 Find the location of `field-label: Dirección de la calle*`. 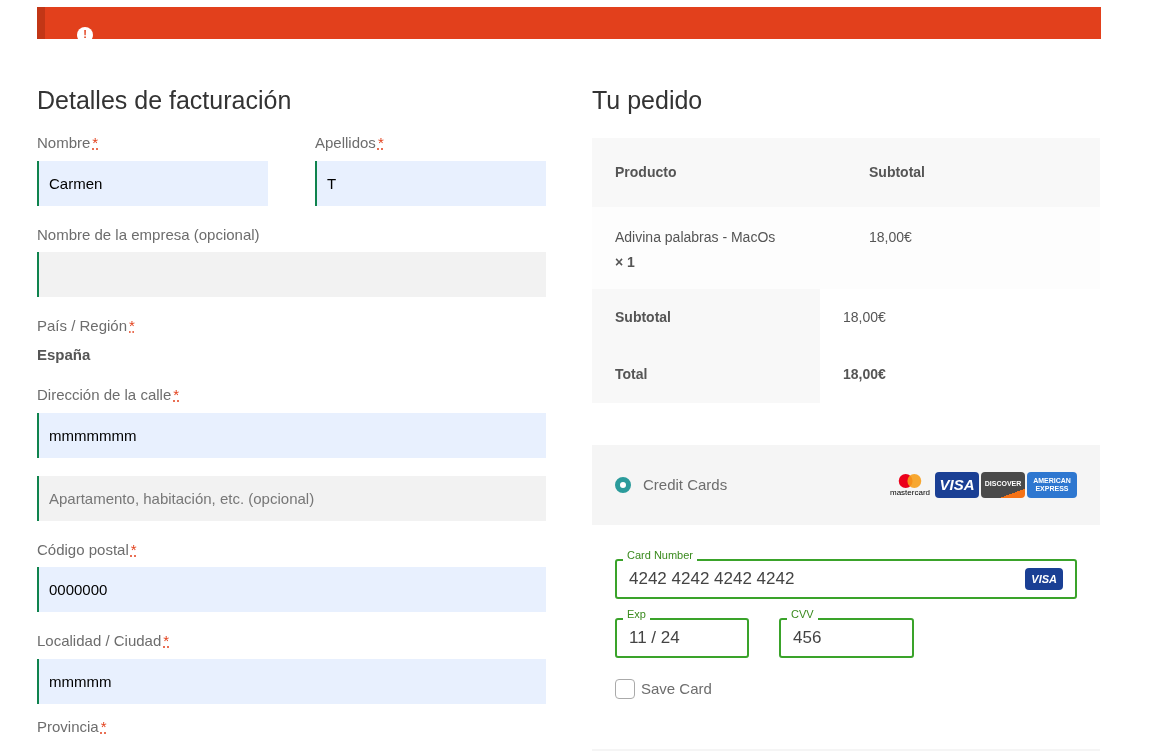

field-label: Dirección de la calle* is located at coordinates (108, 395).